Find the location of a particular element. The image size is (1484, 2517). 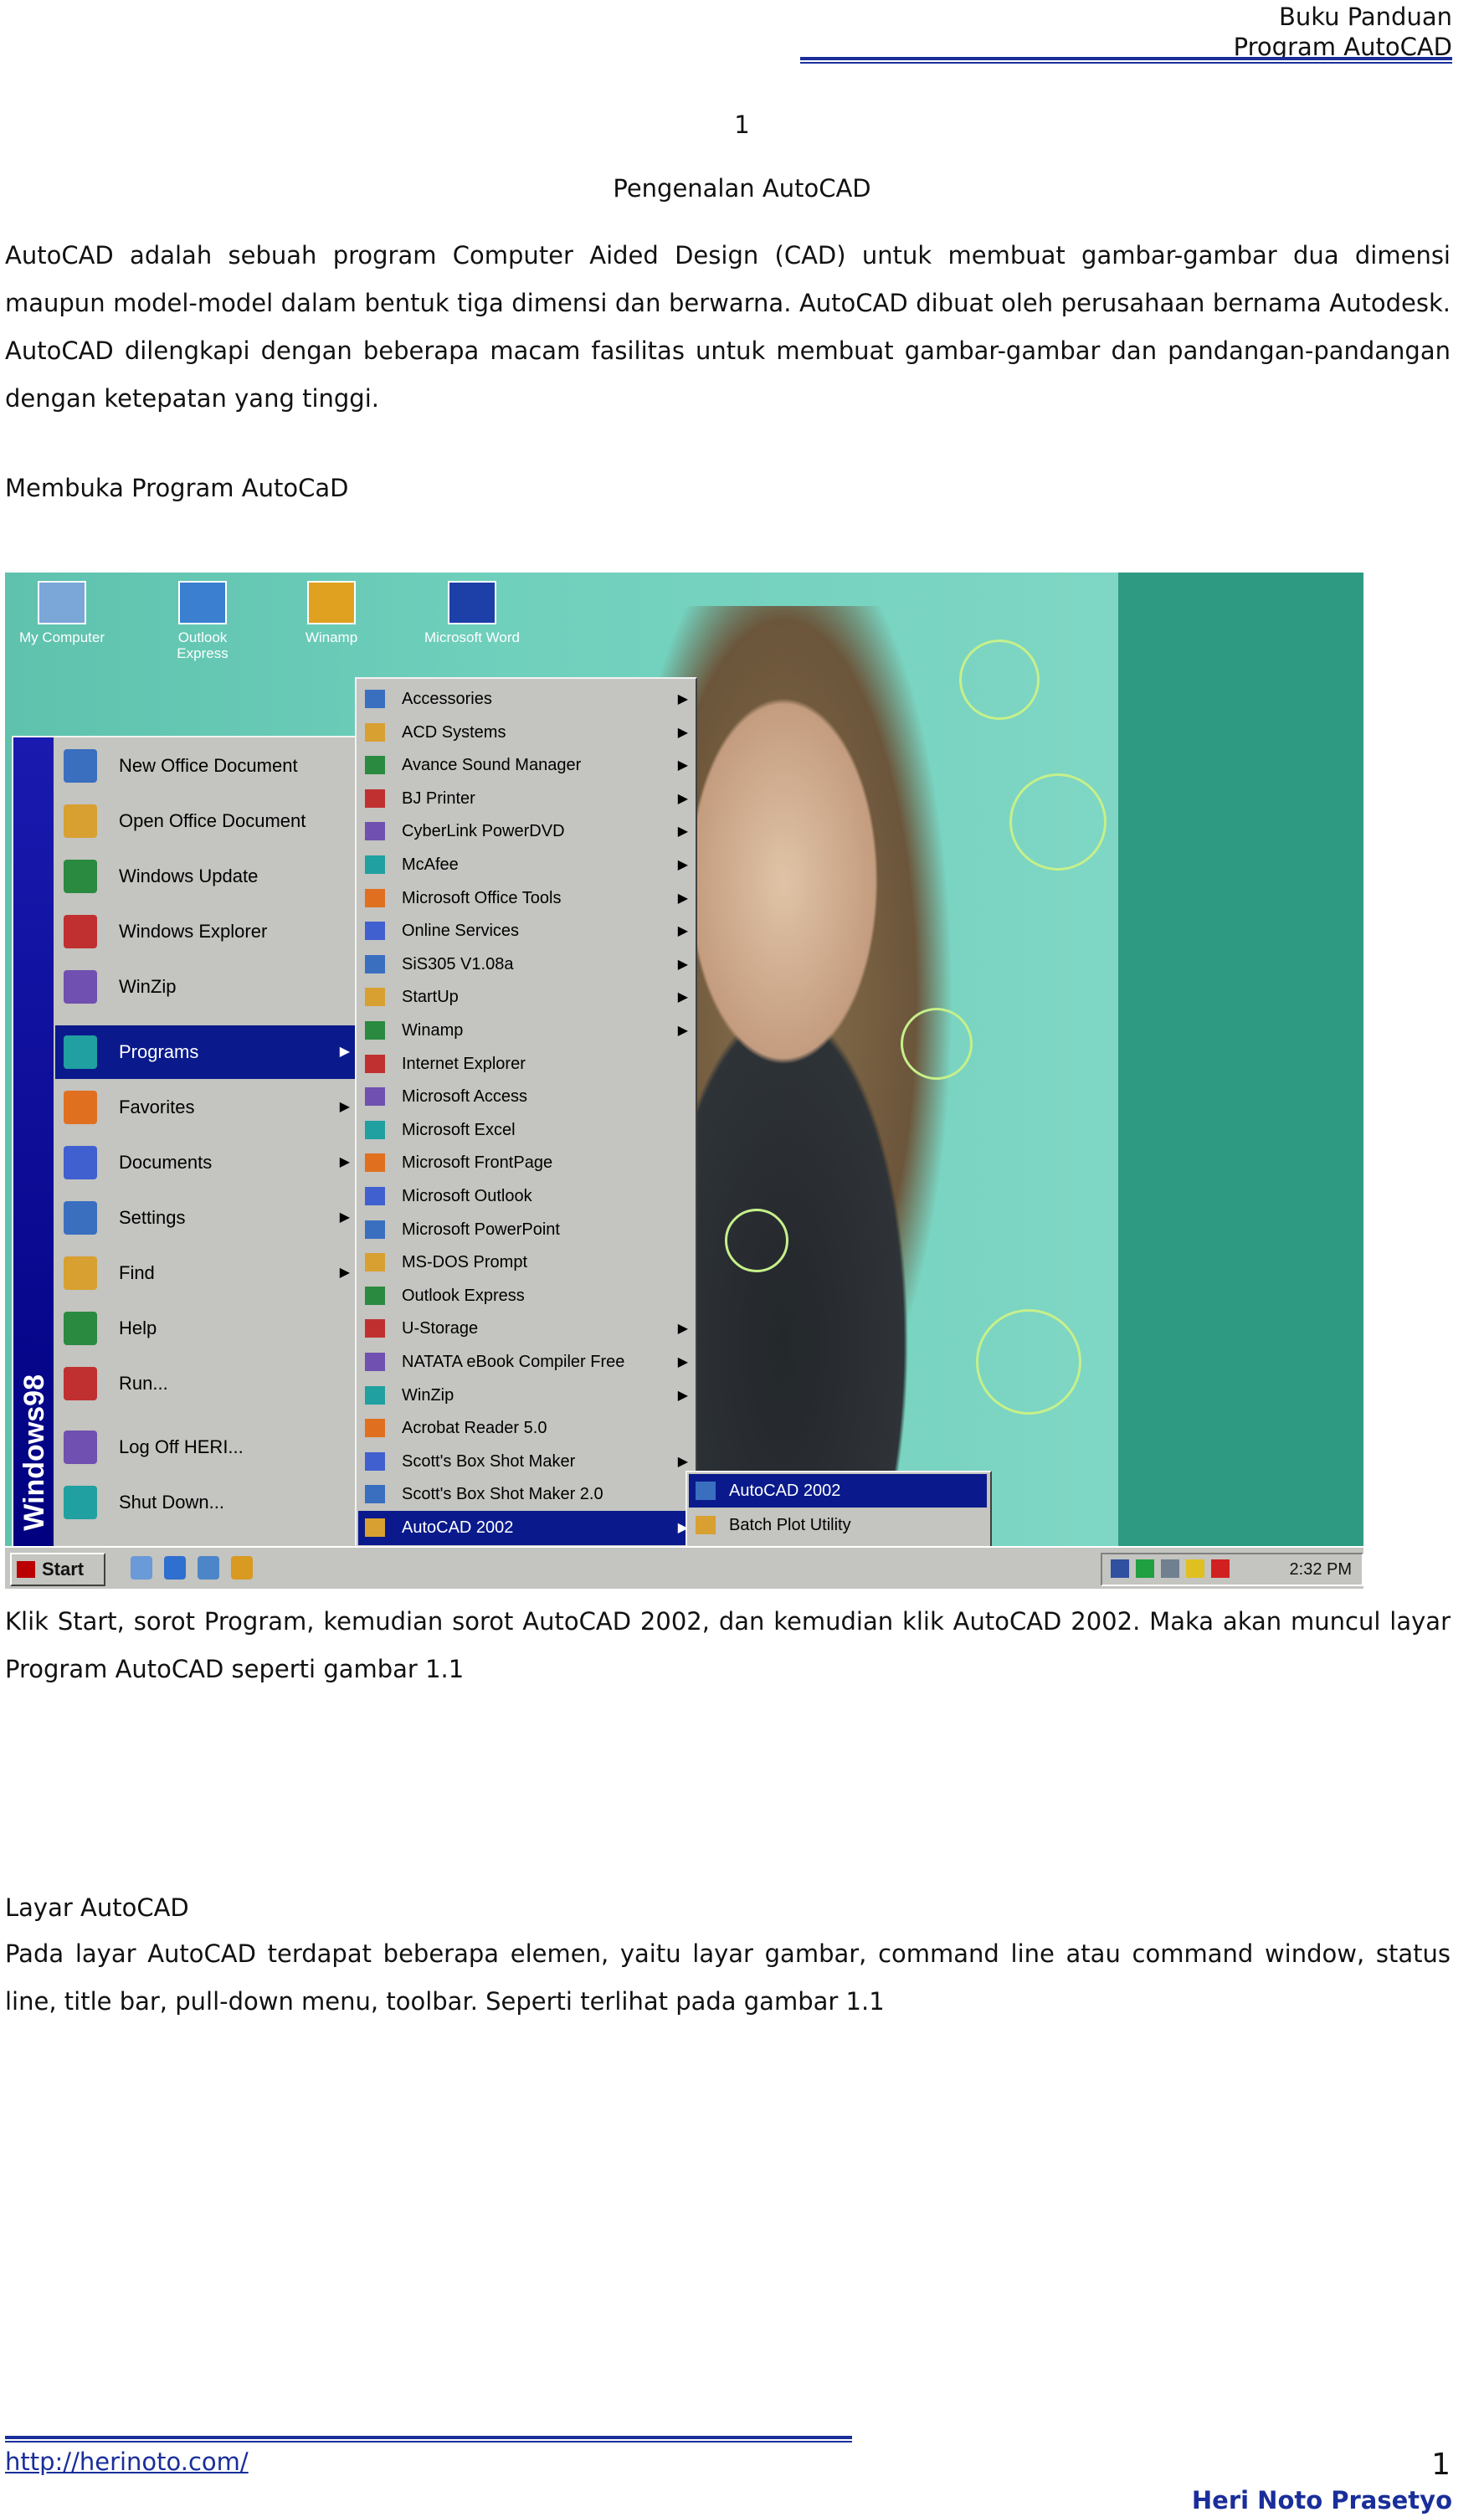

system-tray: 2:32 PM is located at coordinates (1232, 1569).